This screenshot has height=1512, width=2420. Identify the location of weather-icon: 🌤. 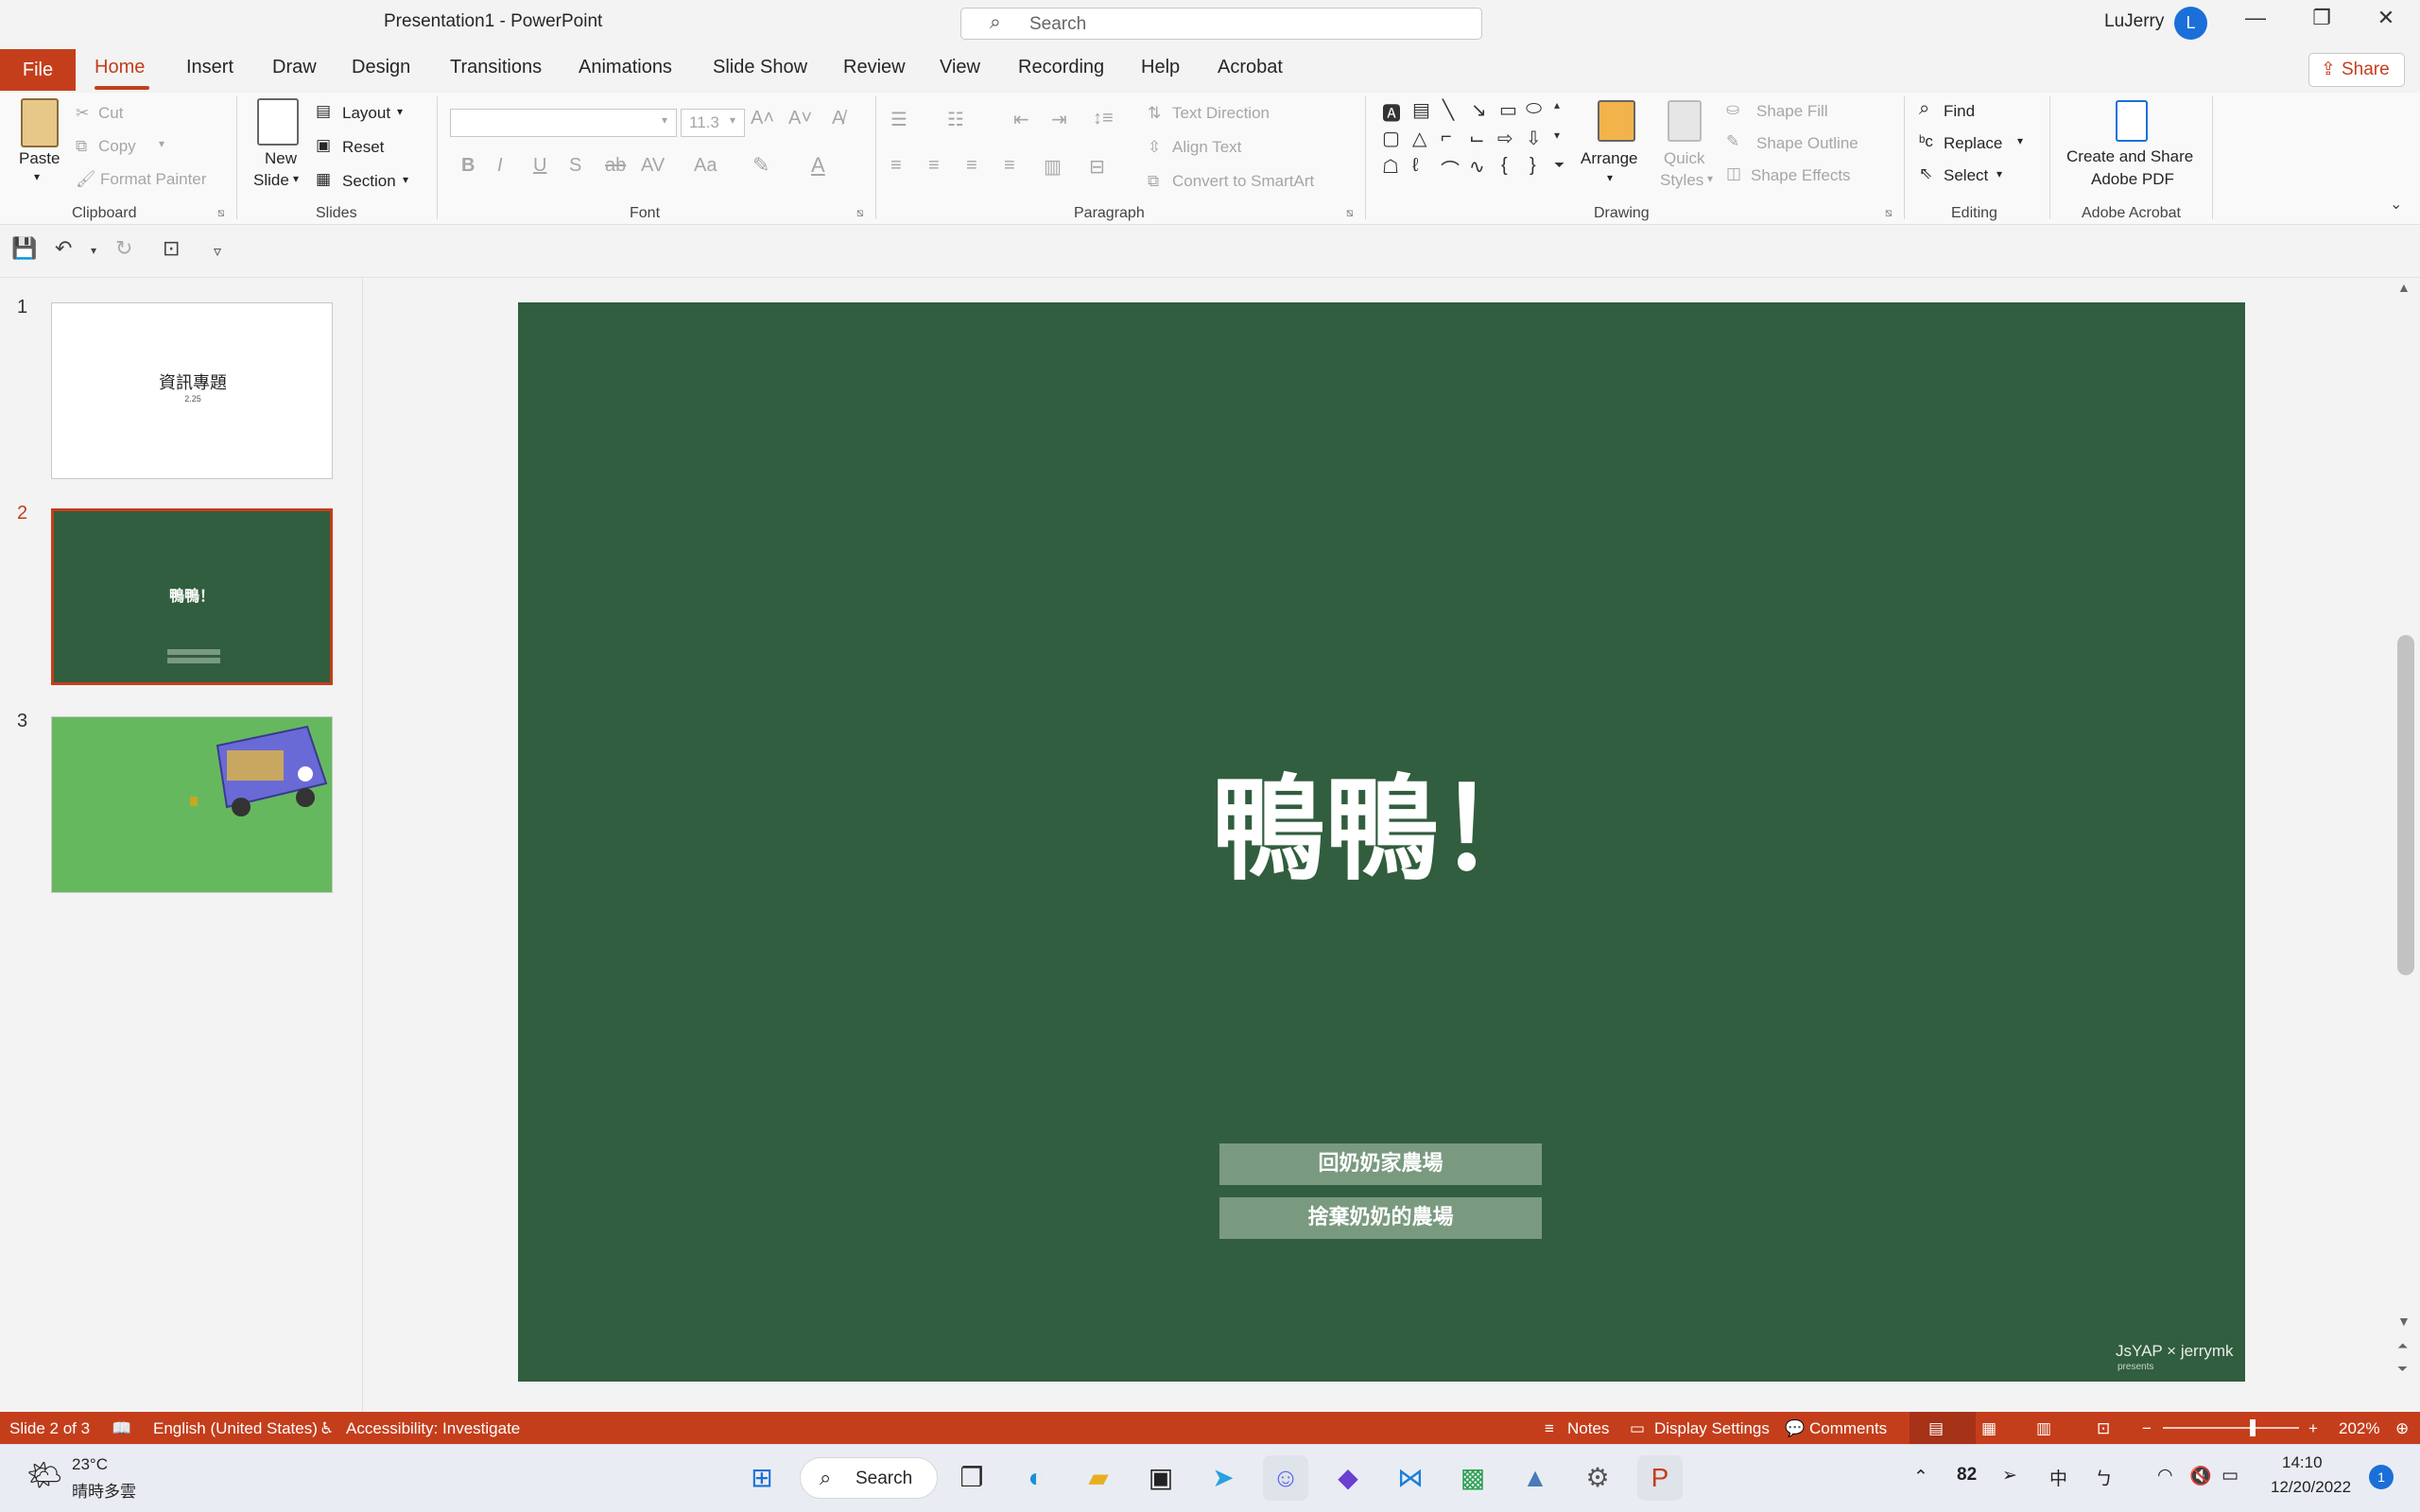
(44, 1475).